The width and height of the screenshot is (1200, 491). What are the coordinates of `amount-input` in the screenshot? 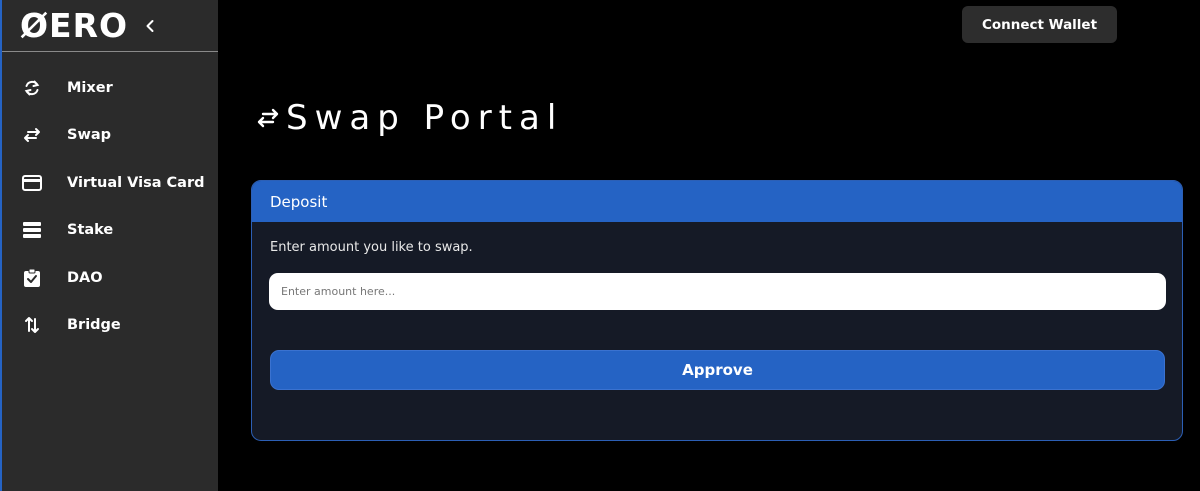 It's located at (717, 291).